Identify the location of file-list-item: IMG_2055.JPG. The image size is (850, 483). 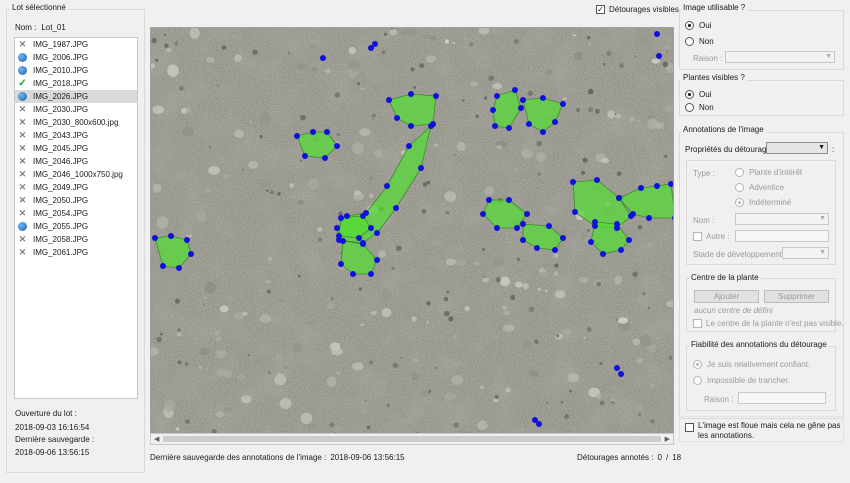
(76, 226).